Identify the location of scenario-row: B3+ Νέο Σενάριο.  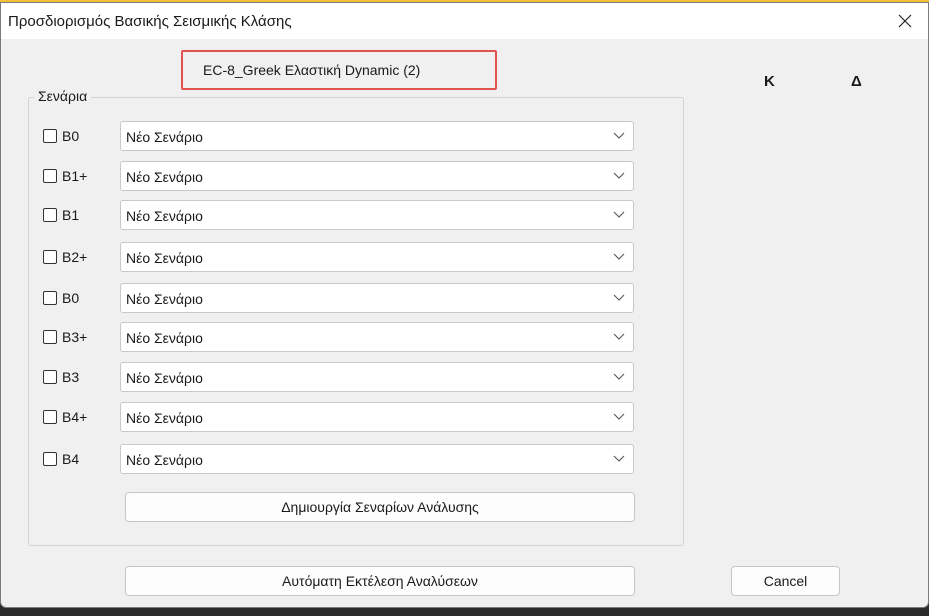
(464, 337).